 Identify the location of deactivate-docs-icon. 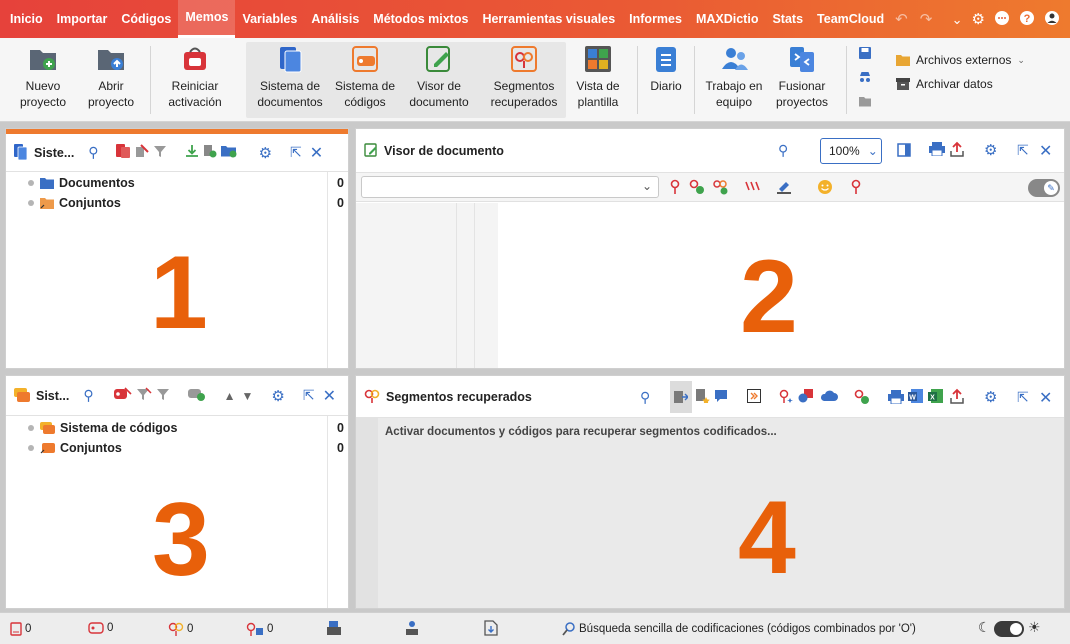
(142, 152).